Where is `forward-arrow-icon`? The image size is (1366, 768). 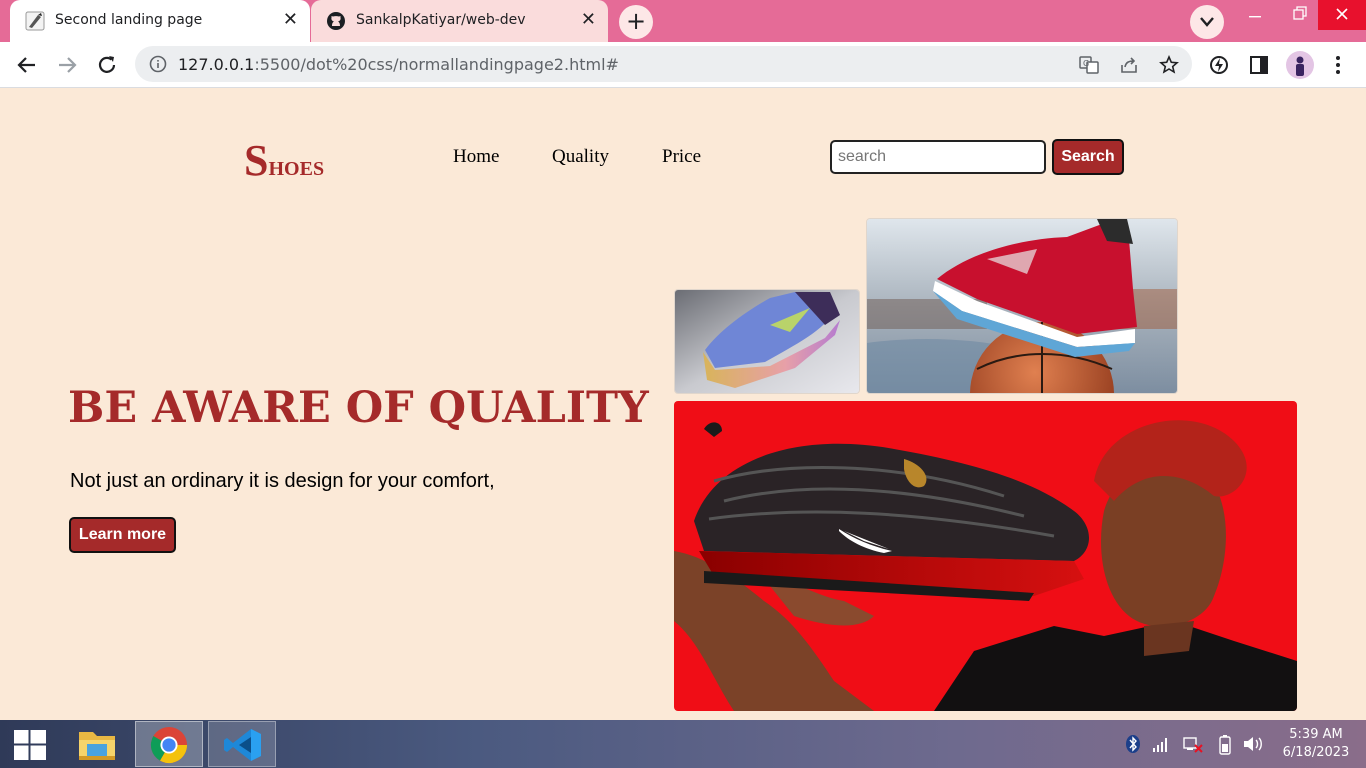
forward-arrow-icon is located at coordinates (67, 65).